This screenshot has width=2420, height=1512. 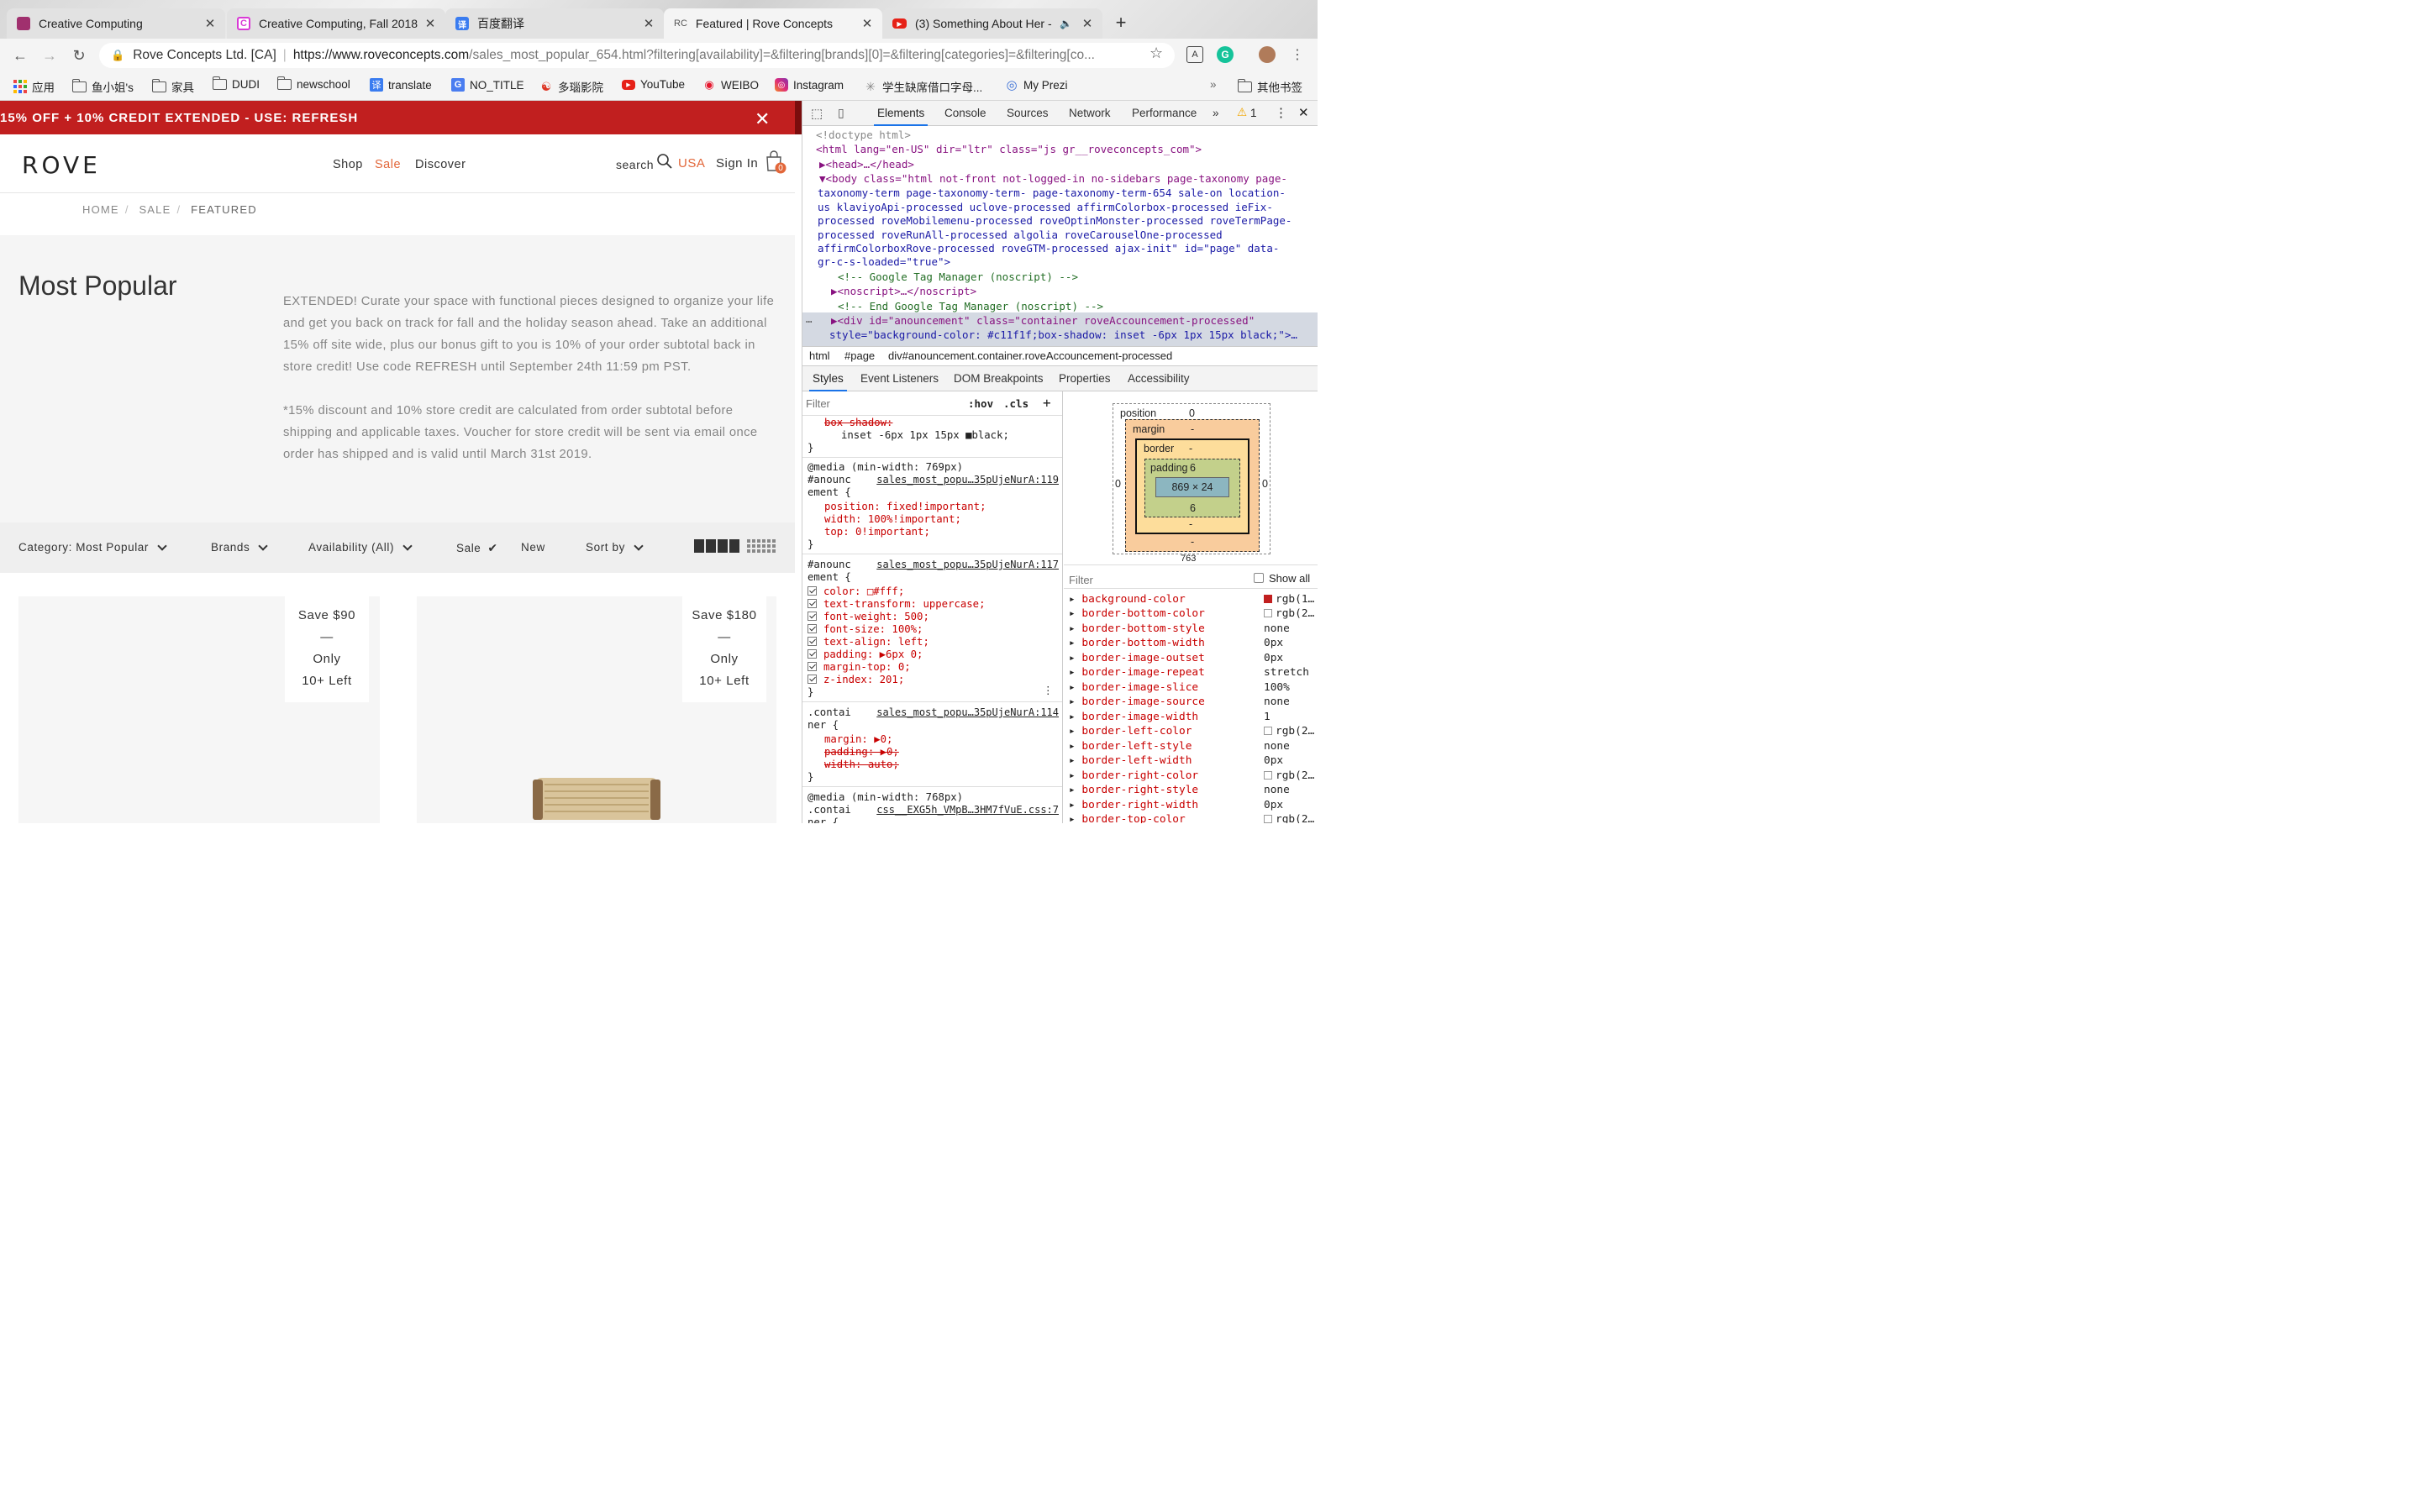 I want to click on style-declaration: font-weight: 500;, so click(x=934, y=617).